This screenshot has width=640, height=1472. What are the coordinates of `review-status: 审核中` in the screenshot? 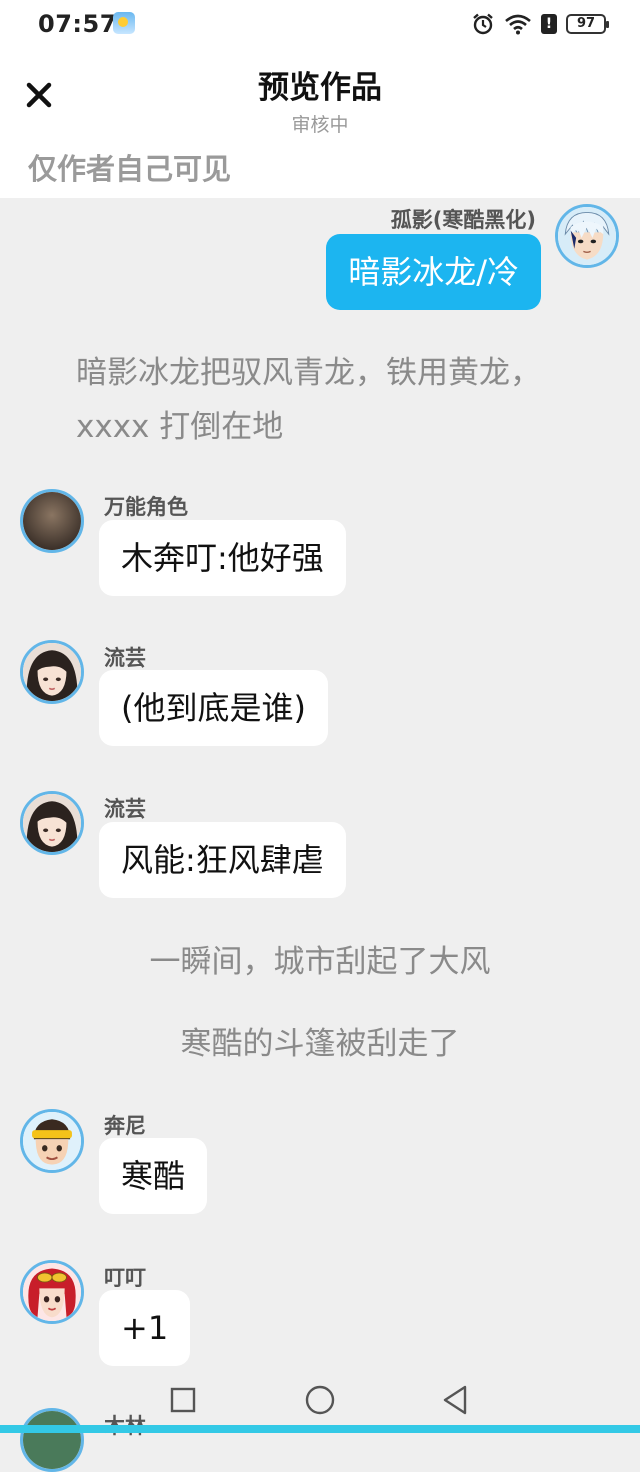 It's located at (320, 125).